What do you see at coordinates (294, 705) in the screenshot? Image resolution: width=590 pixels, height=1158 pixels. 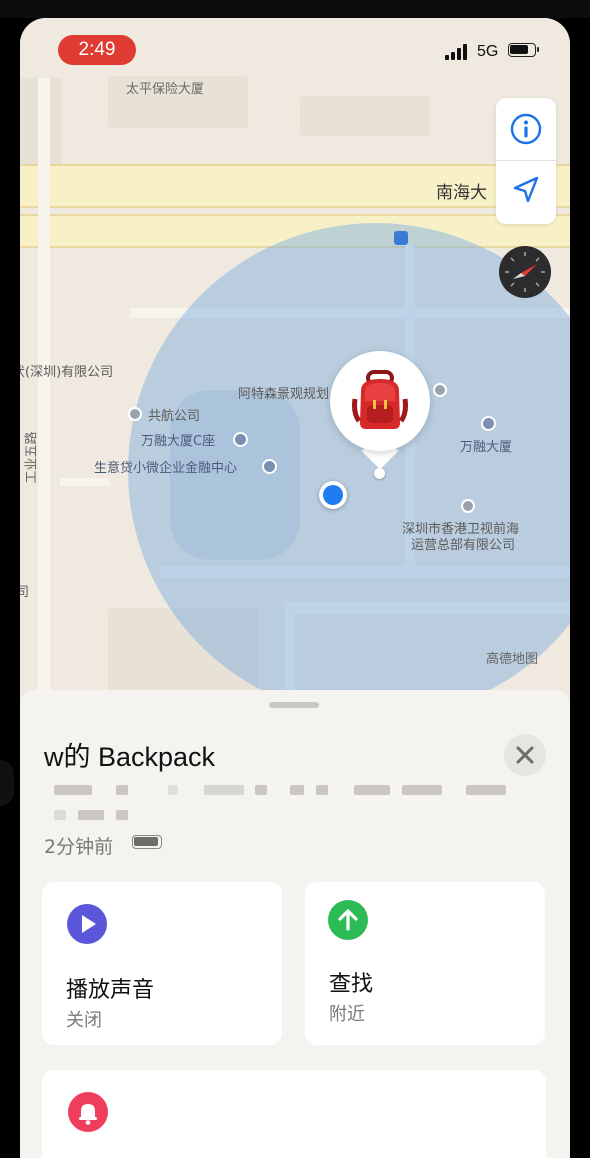 I see `sheet-grabber` at bounding box center [294, 705].